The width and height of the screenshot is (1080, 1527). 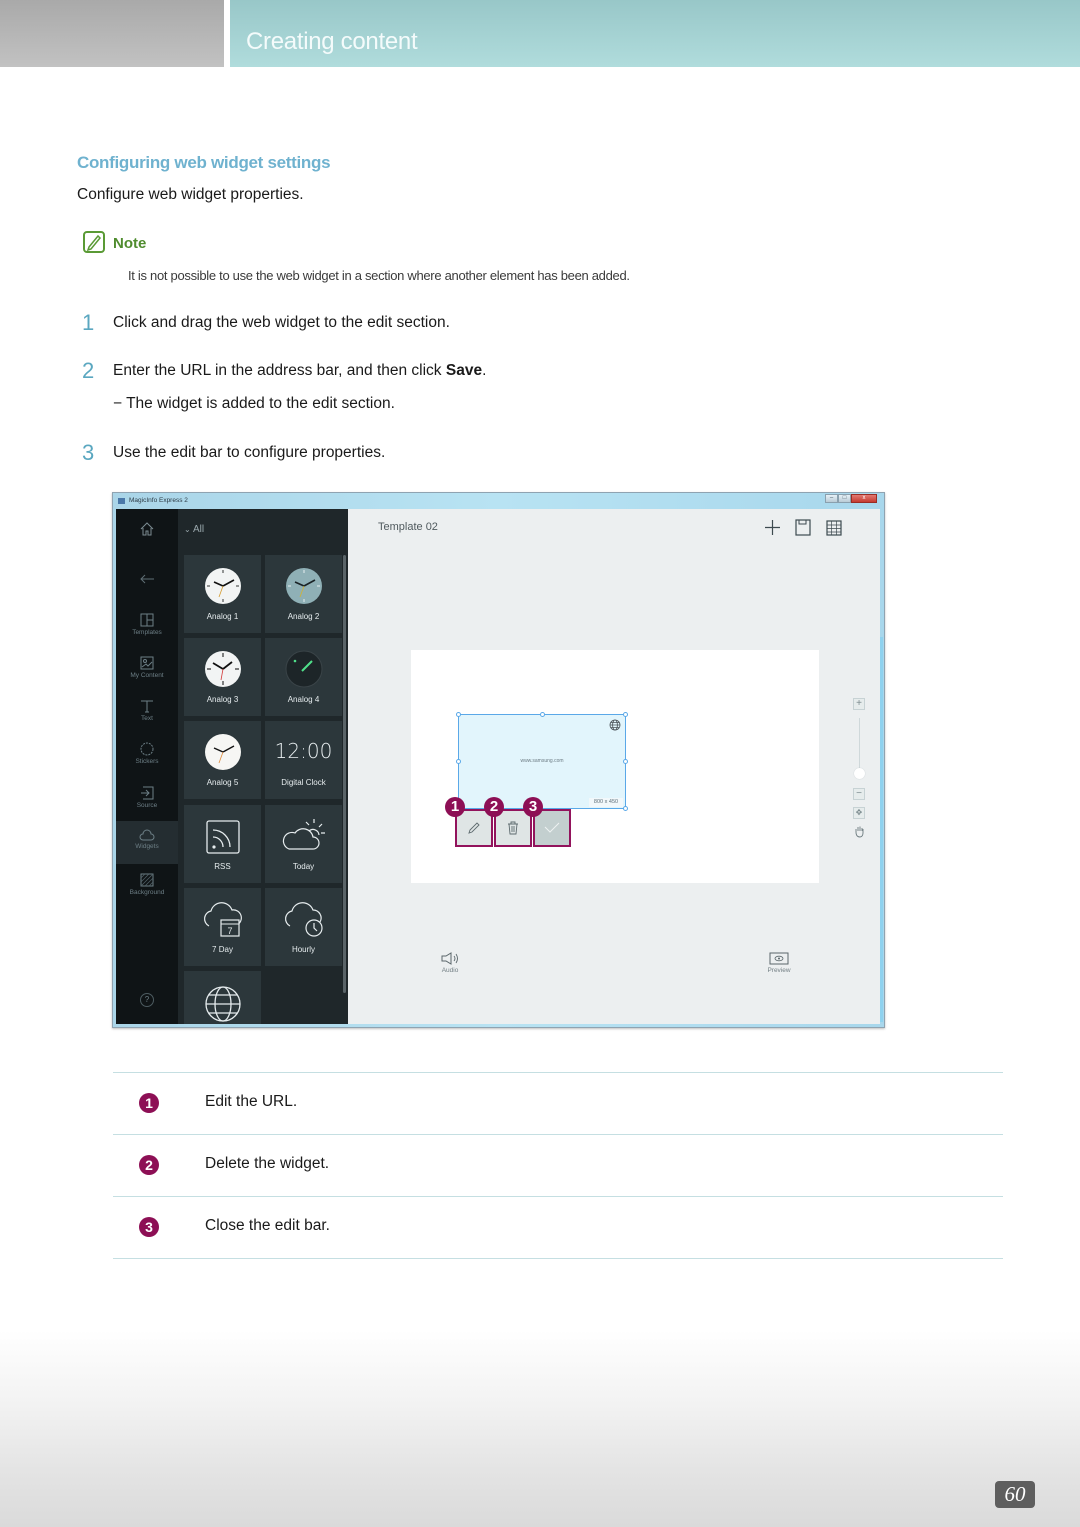 I want to click on globe-icon, so click(x=222, y=1004).